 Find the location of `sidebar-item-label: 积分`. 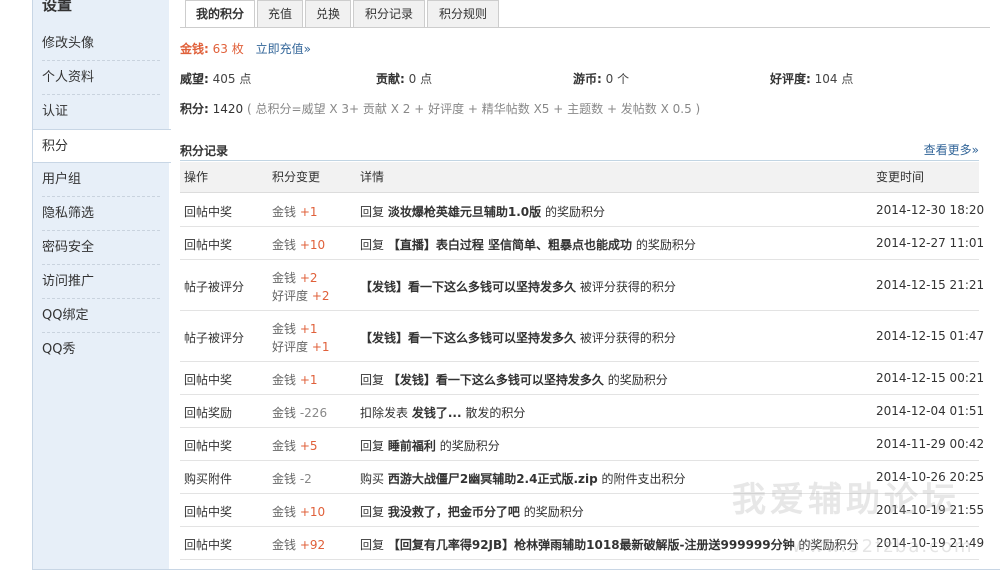

sidebar-item-label: 积分 is located at coordinates (55, 146).